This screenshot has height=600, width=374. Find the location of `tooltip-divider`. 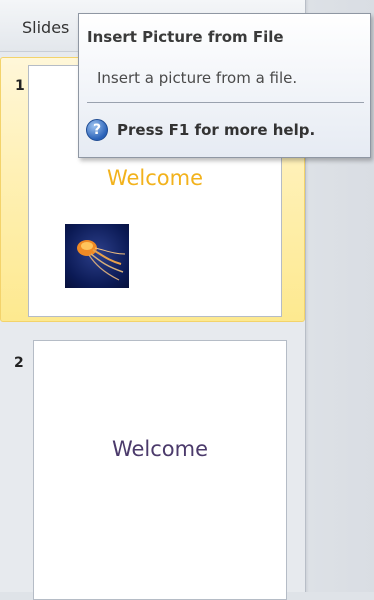

tooltip-divider is located at coordinates (225, 102).